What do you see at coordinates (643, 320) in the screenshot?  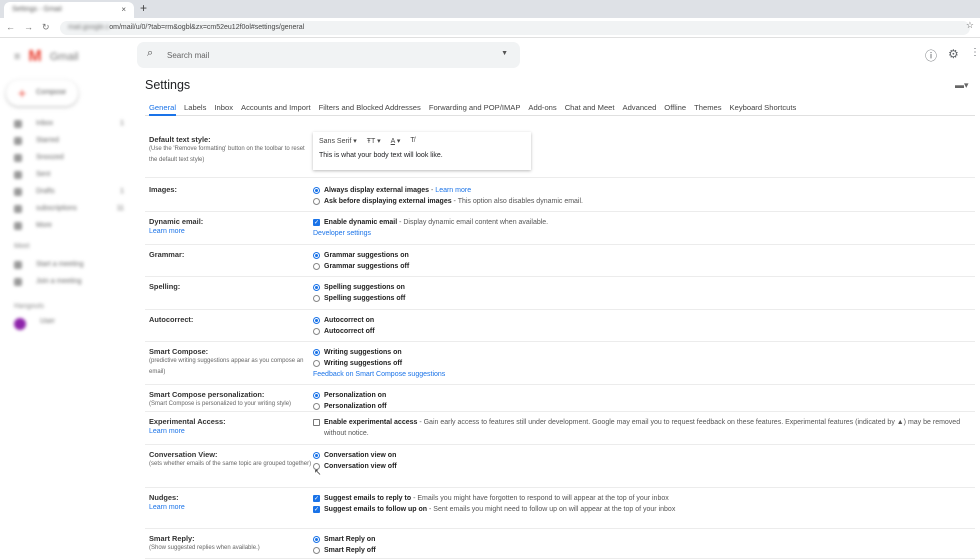 I see `option-radio: Autocorrect on` at bounding box center [643, 320].